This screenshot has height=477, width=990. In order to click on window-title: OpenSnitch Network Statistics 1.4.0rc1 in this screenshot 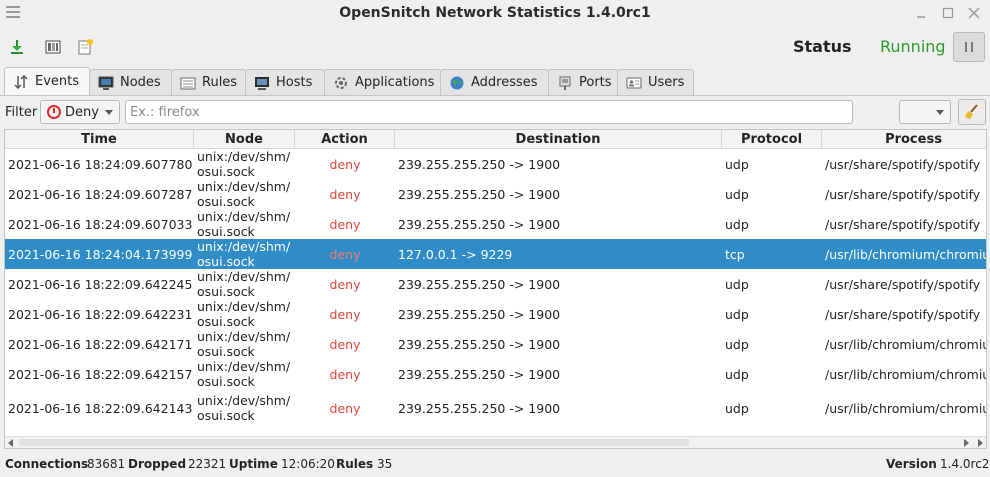, I will do `click(495, 13)`.